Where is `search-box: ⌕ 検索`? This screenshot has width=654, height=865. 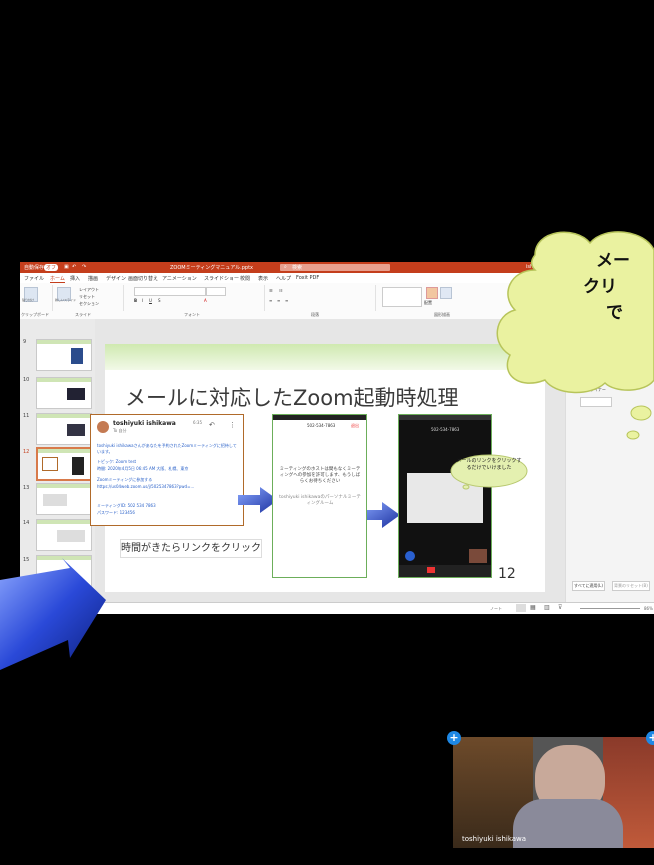
search-box: ⌕ 検索 is located at coordinates (335, 267).